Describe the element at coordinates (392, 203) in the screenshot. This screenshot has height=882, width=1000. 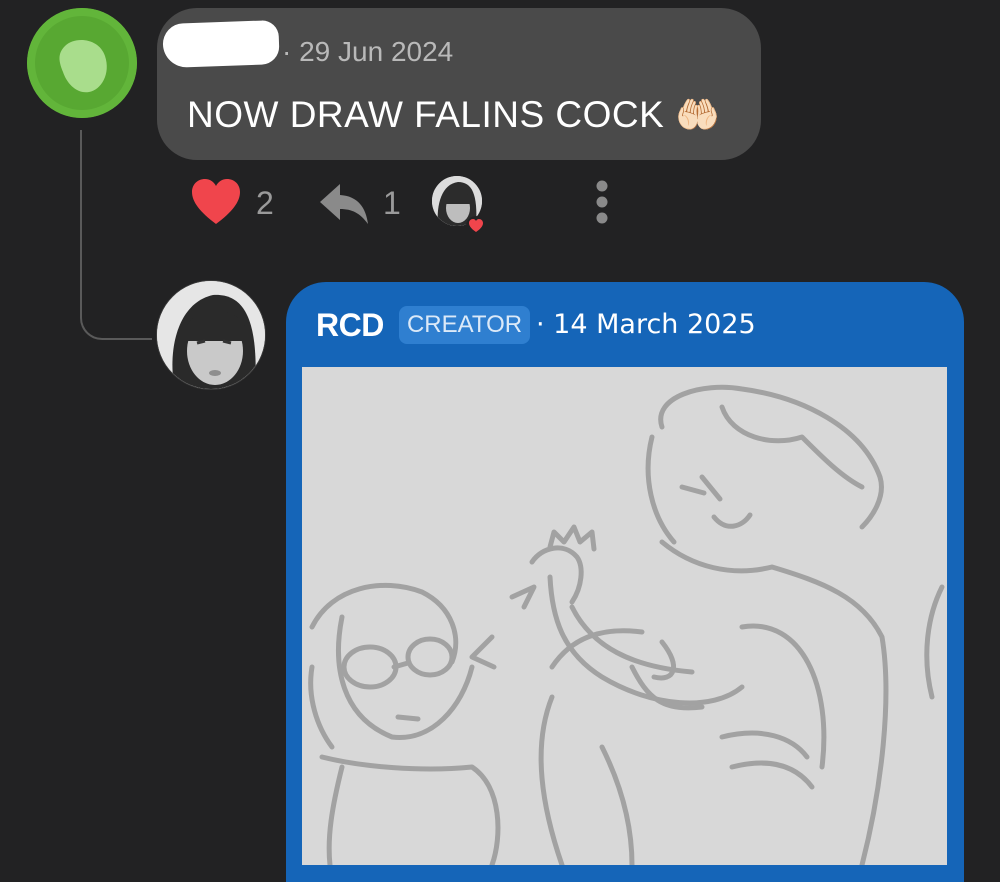
I see `reply-count: 1` at that location.